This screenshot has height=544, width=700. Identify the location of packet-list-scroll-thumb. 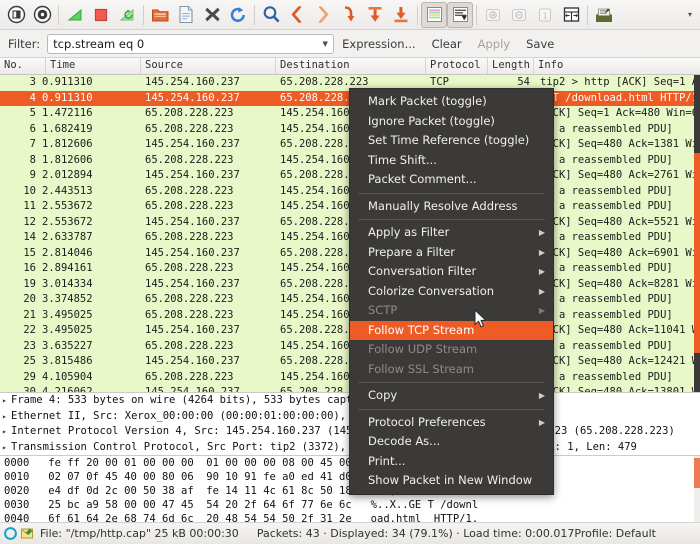
(697, 253).